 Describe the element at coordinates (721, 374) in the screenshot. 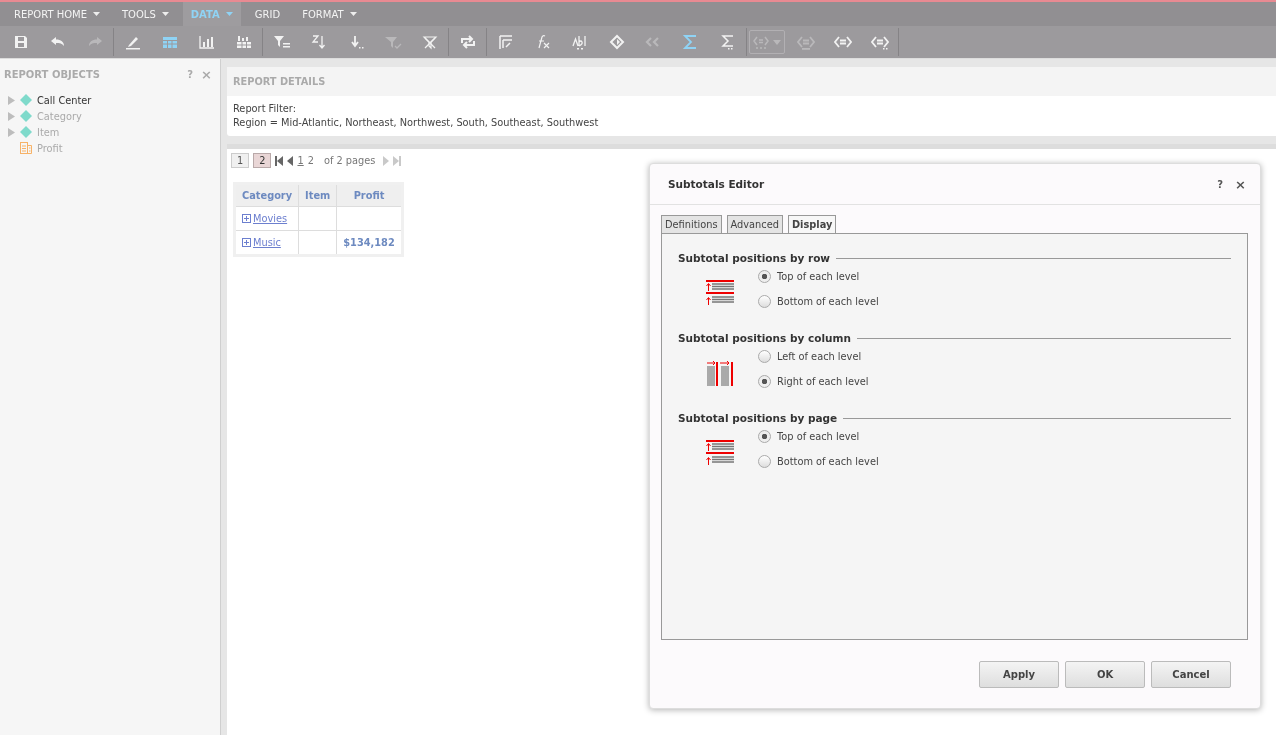

I see `subtotal-columns-icon` at that location.